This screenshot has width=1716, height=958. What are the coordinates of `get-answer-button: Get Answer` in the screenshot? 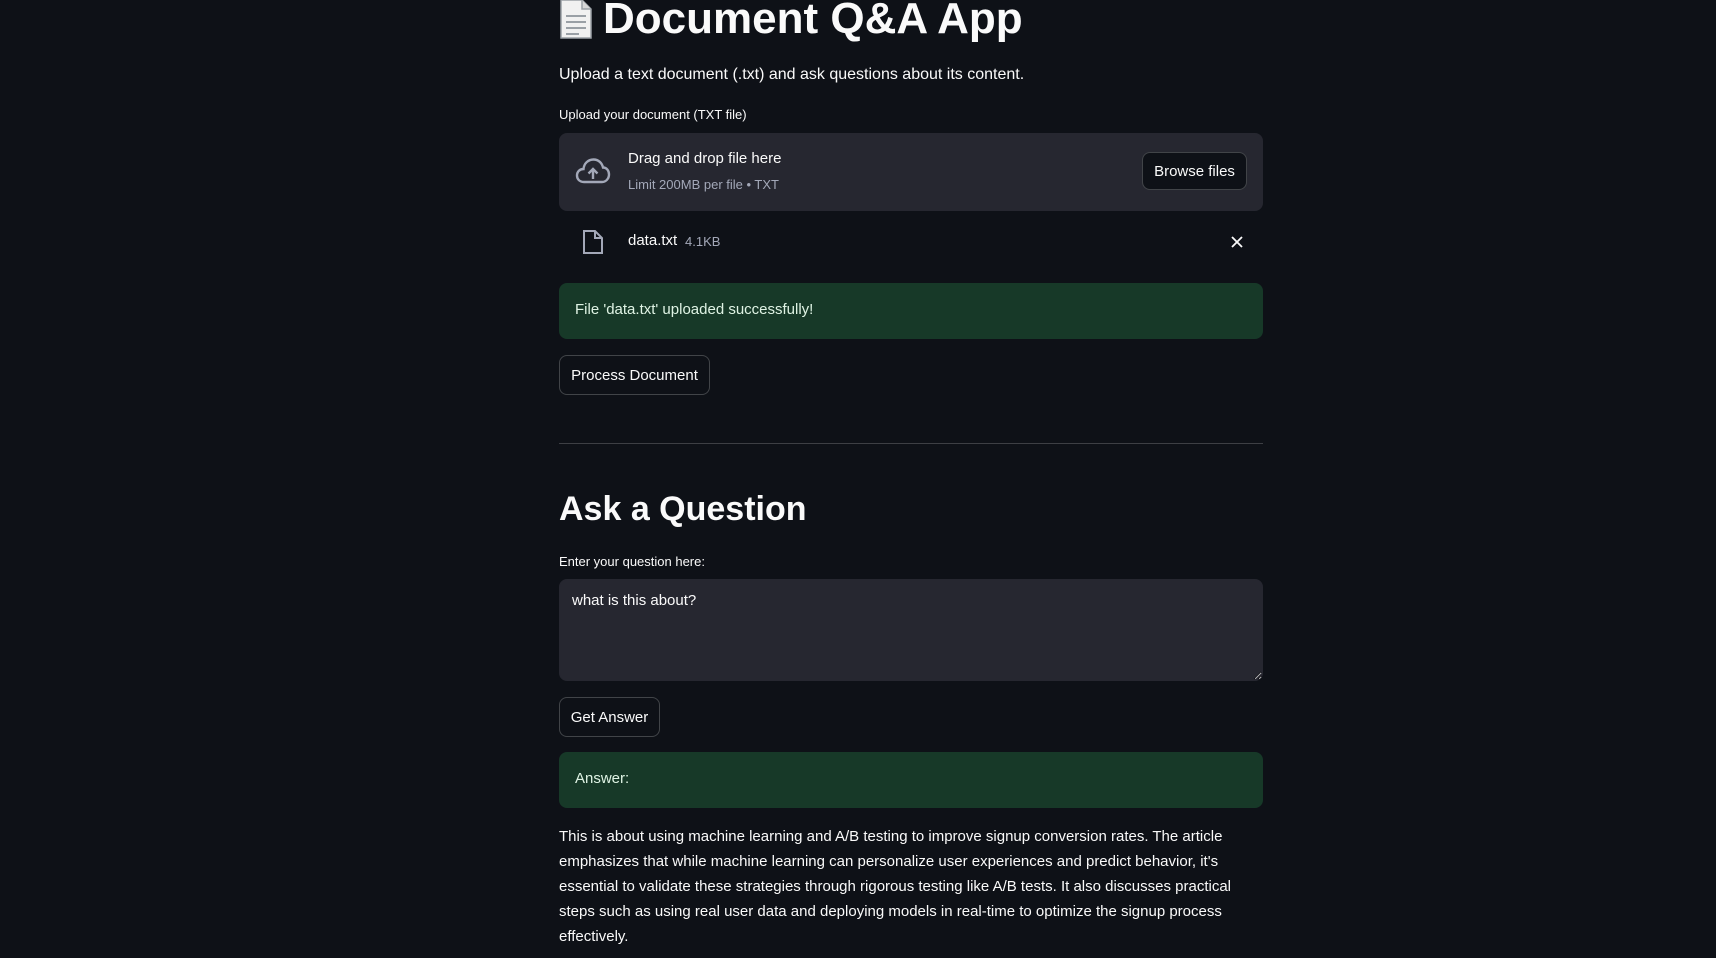 It's located at (609, 717).